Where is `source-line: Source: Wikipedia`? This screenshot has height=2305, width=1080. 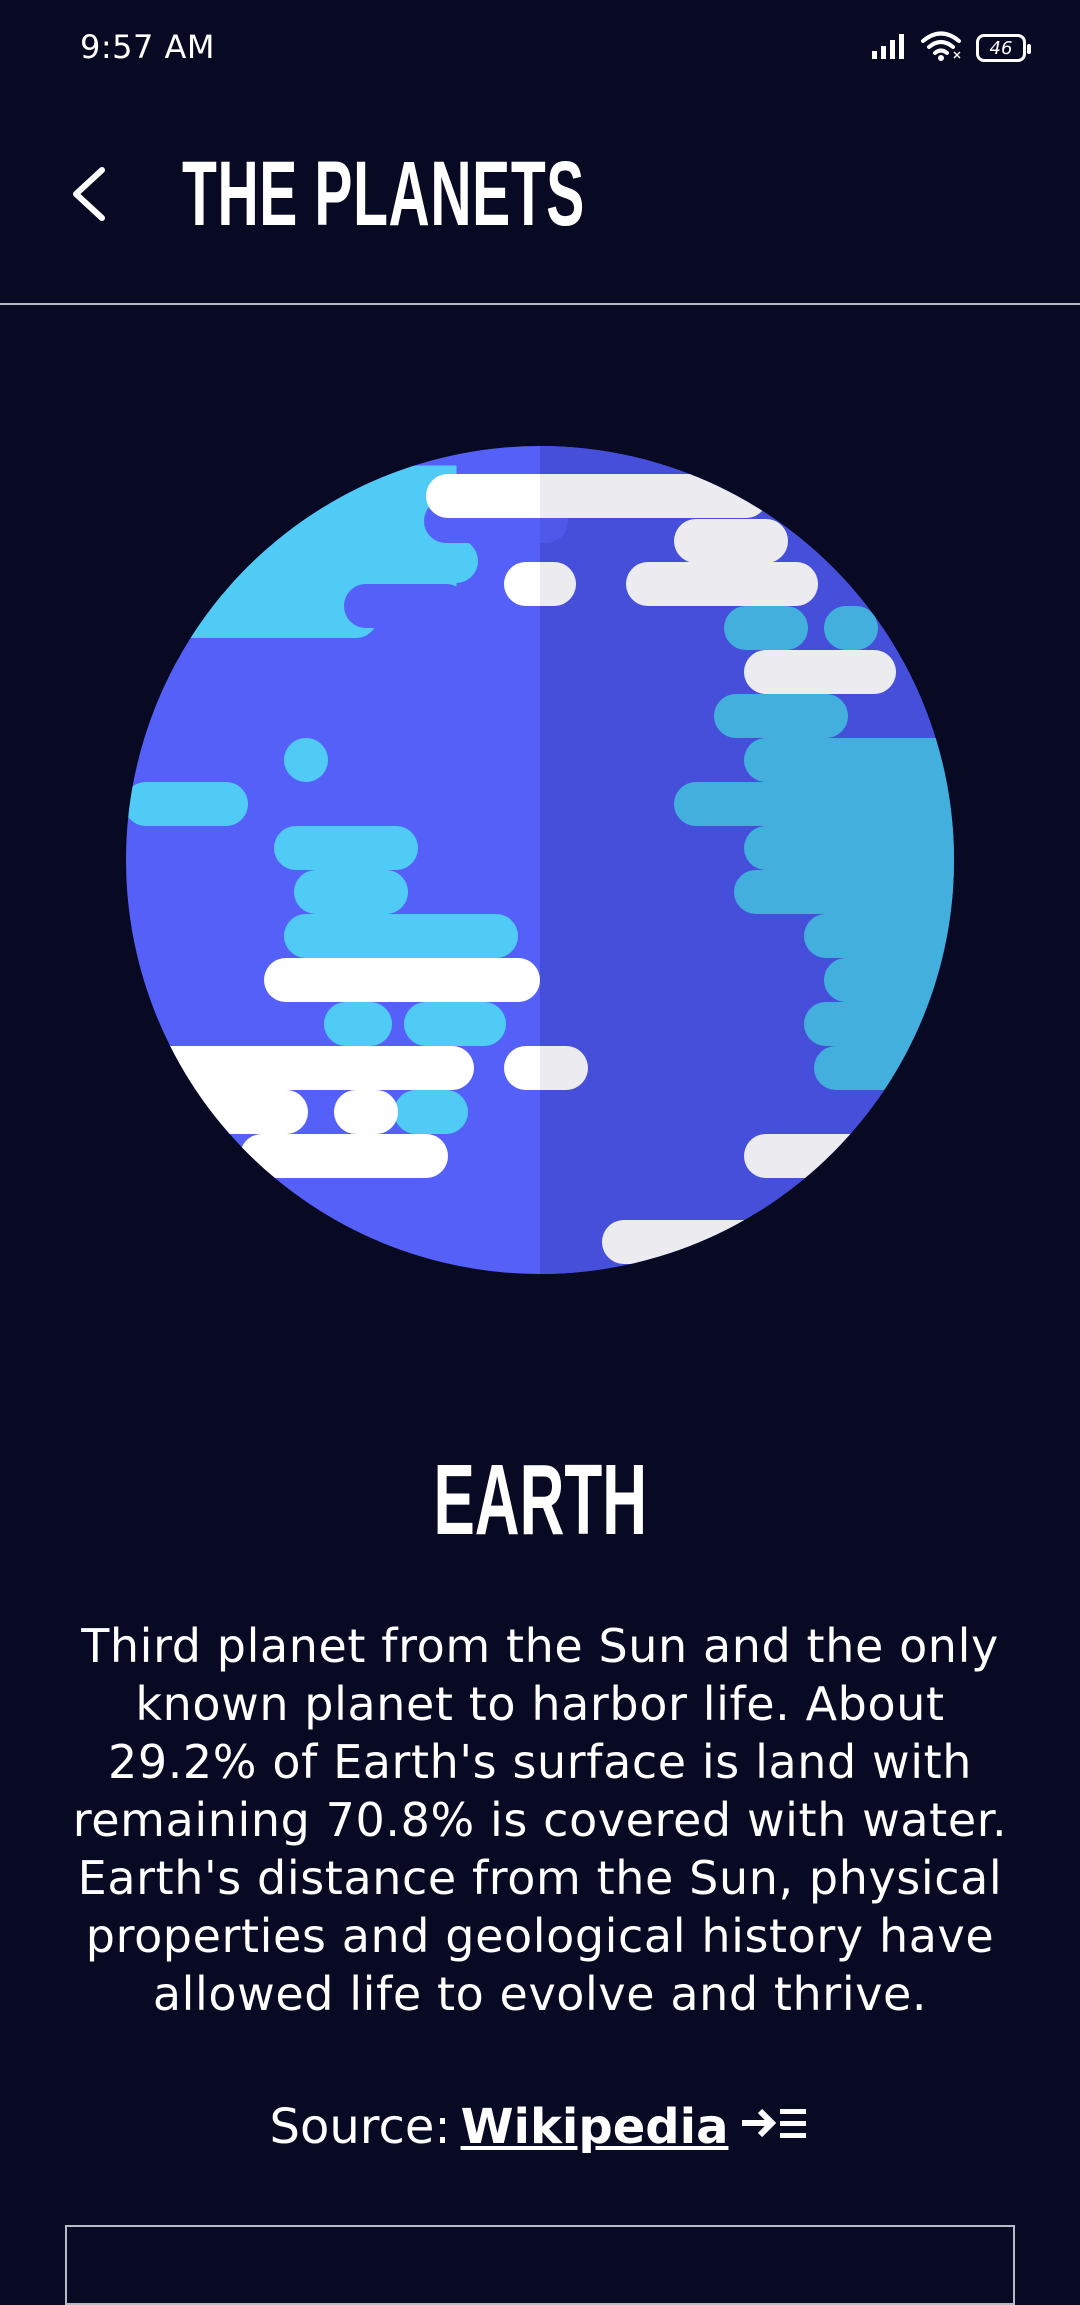 source-line: Source: Wikipedia is located at coordinates (540, 2127).